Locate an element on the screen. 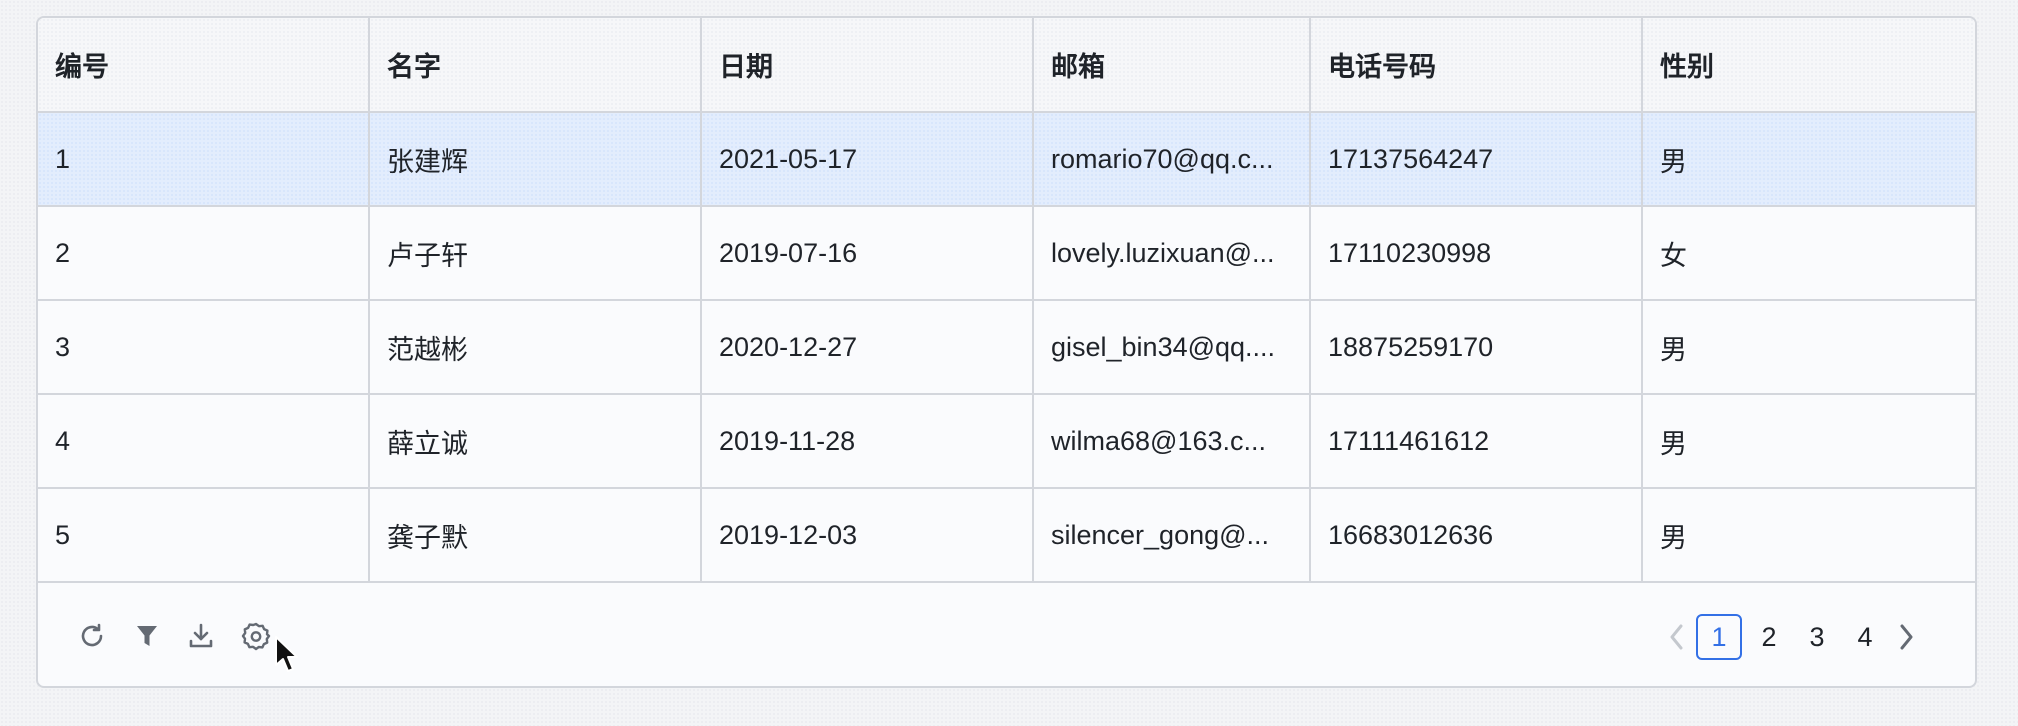 The image size is (2018, 726). column-header-email: 邮箱 is located at coordinates (1172, 64).